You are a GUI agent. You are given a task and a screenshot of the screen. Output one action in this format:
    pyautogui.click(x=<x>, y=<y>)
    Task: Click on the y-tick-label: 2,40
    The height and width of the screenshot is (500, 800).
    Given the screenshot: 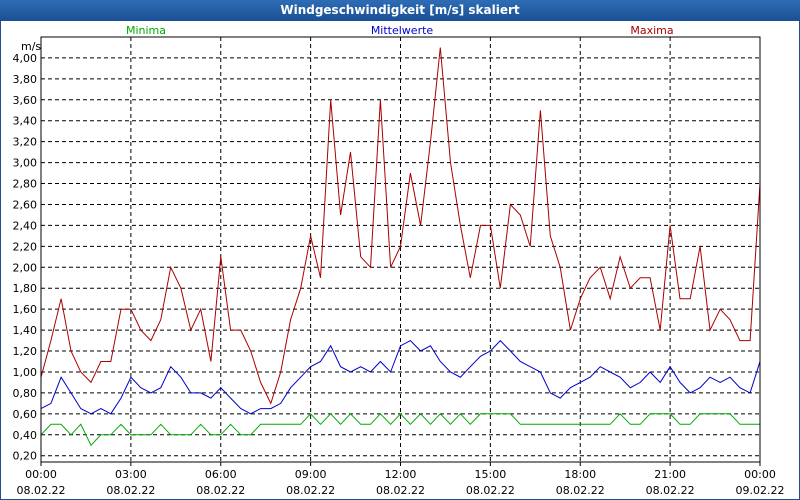 What is the action you would take?
    pyautogui.click(x=25, y=225)
    